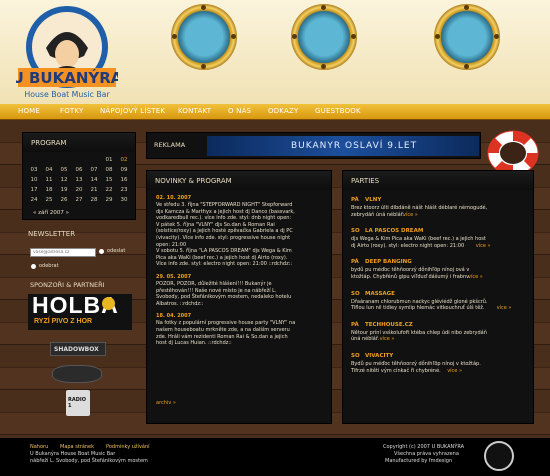 This screenshot has height=476, width=550. What do you see at coordinates (109, 180) in the screenshot?
I see `calendar-day: 15` at bounding box center [109, 180].